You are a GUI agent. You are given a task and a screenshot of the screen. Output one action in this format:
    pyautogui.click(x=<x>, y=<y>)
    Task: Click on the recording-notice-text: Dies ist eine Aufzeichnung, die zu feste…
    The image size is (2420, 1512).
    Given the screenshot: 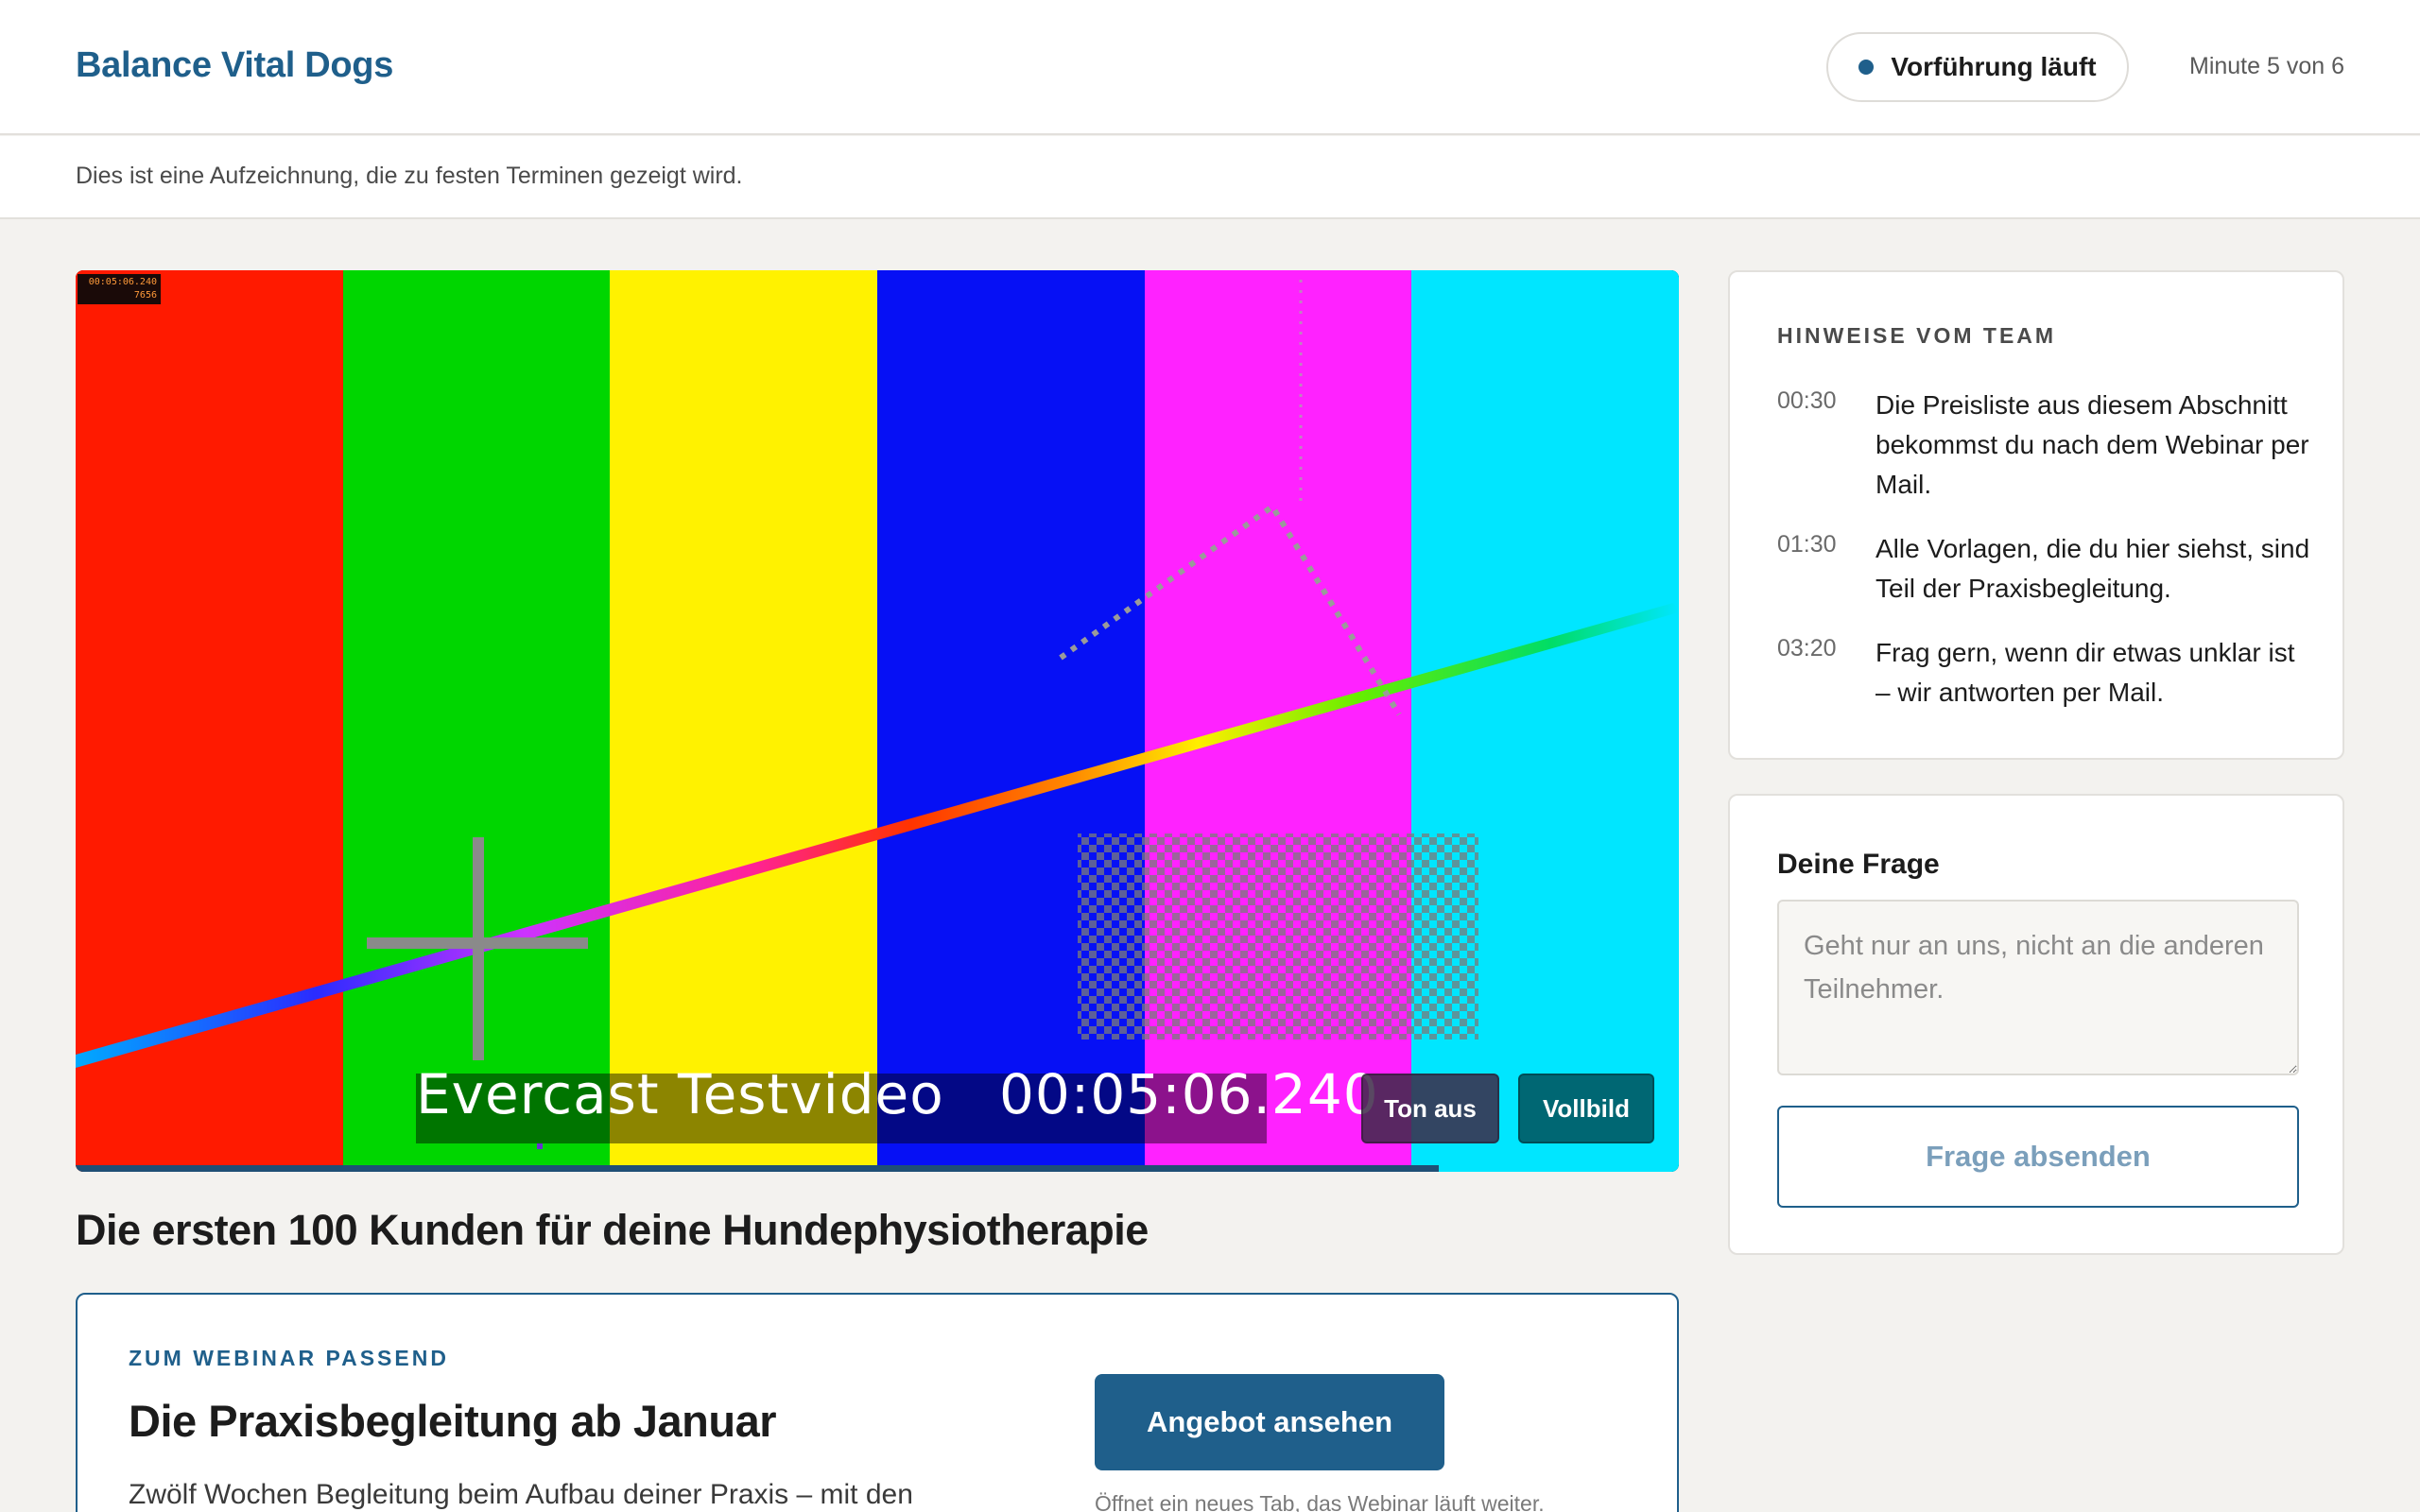 What is the action you would take?
    pyautogui.click(x=409, y=176)
    